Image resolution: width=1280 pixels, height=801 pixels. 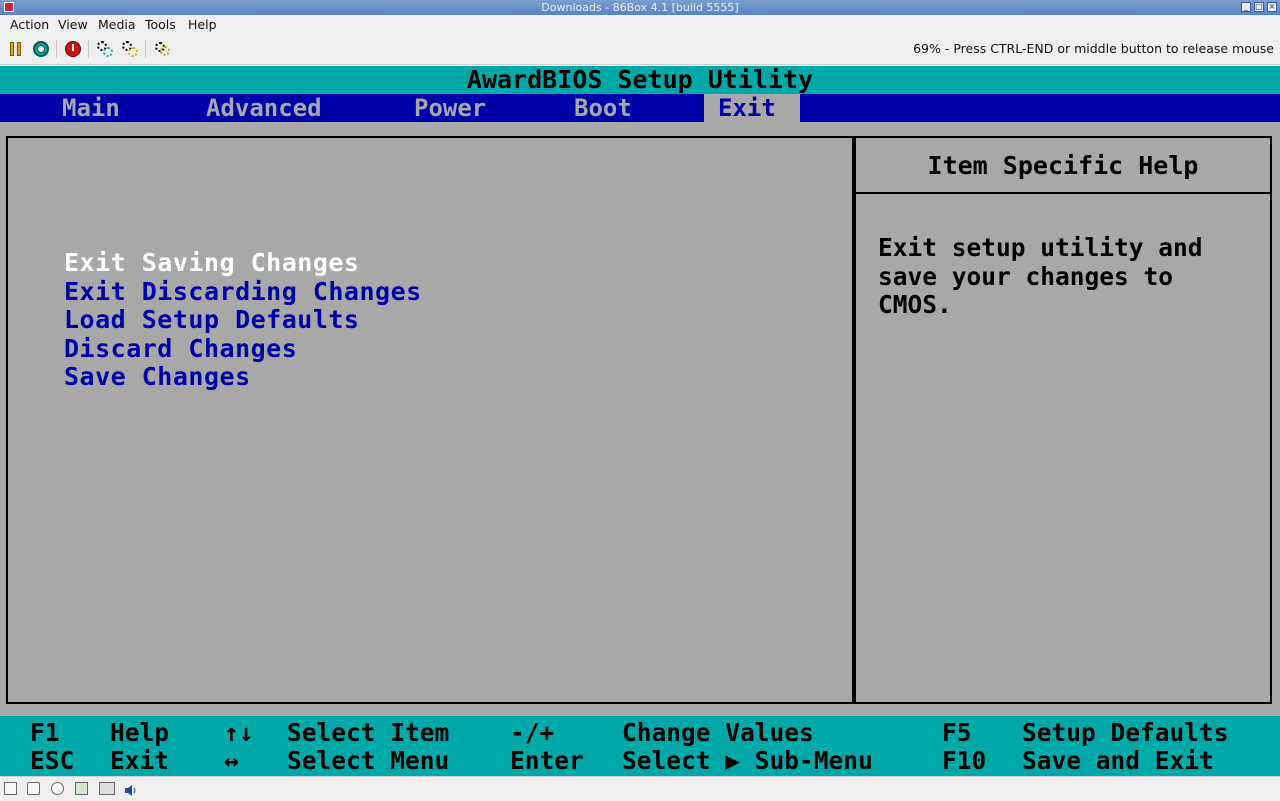 I want to click on menu-media: Media, so click(x=117, y=24).